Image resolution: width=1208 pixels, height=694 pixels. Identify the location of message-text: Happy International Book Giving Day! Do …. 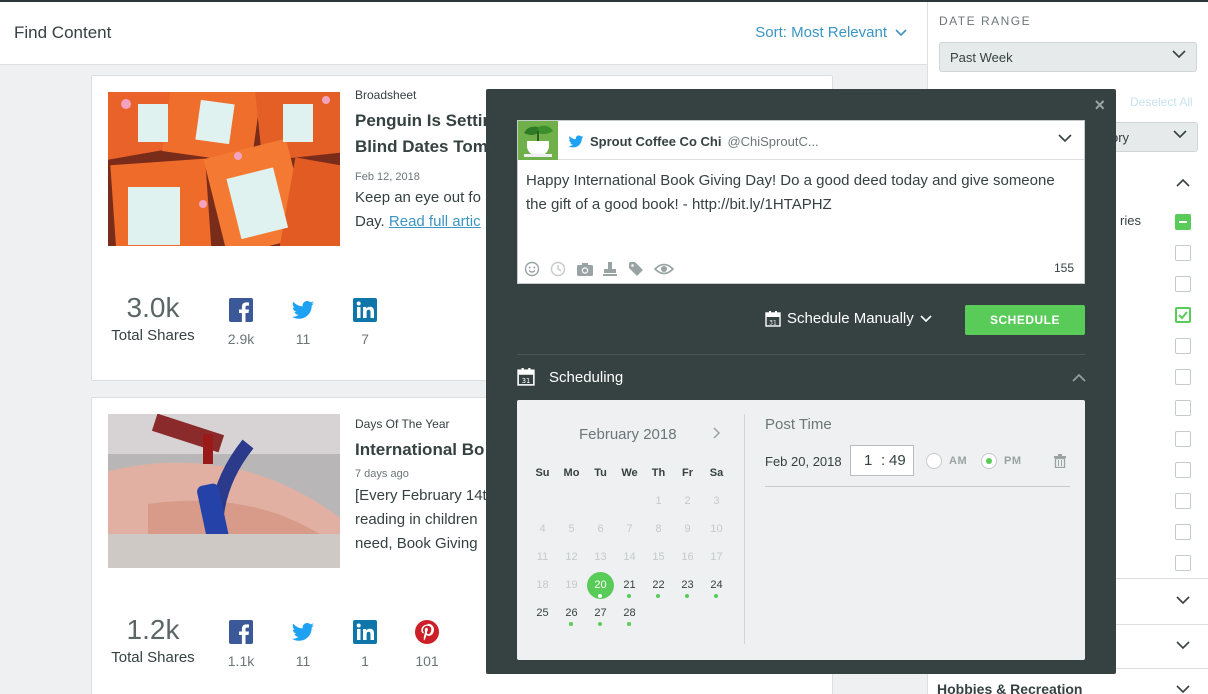
(796, 193).